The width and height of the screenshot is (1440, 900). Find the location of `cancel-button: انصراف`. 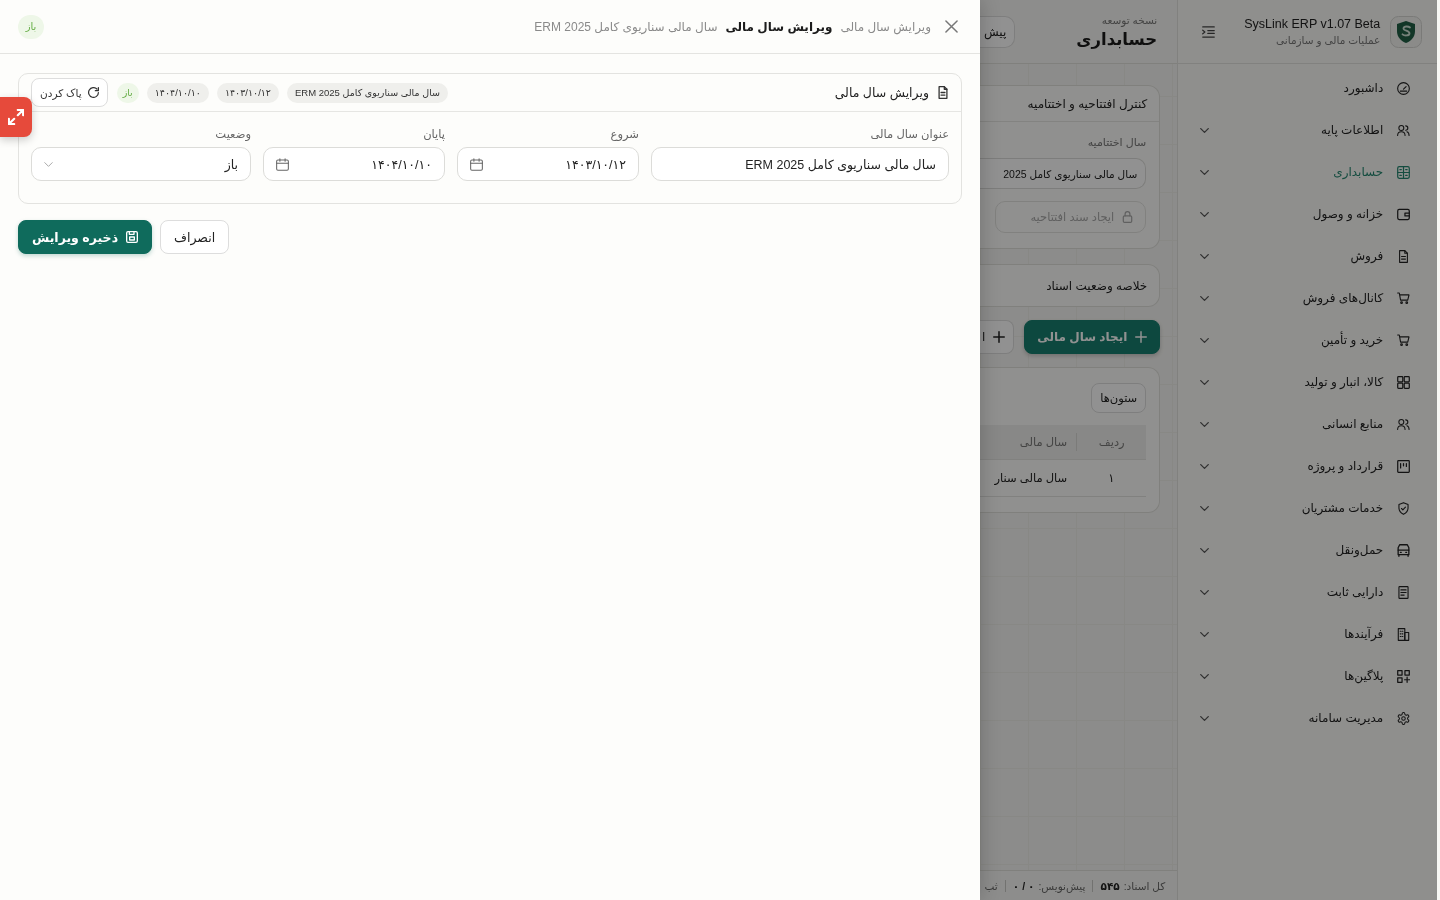

cancel-button: انصراف is located at coordinates (195, 237).